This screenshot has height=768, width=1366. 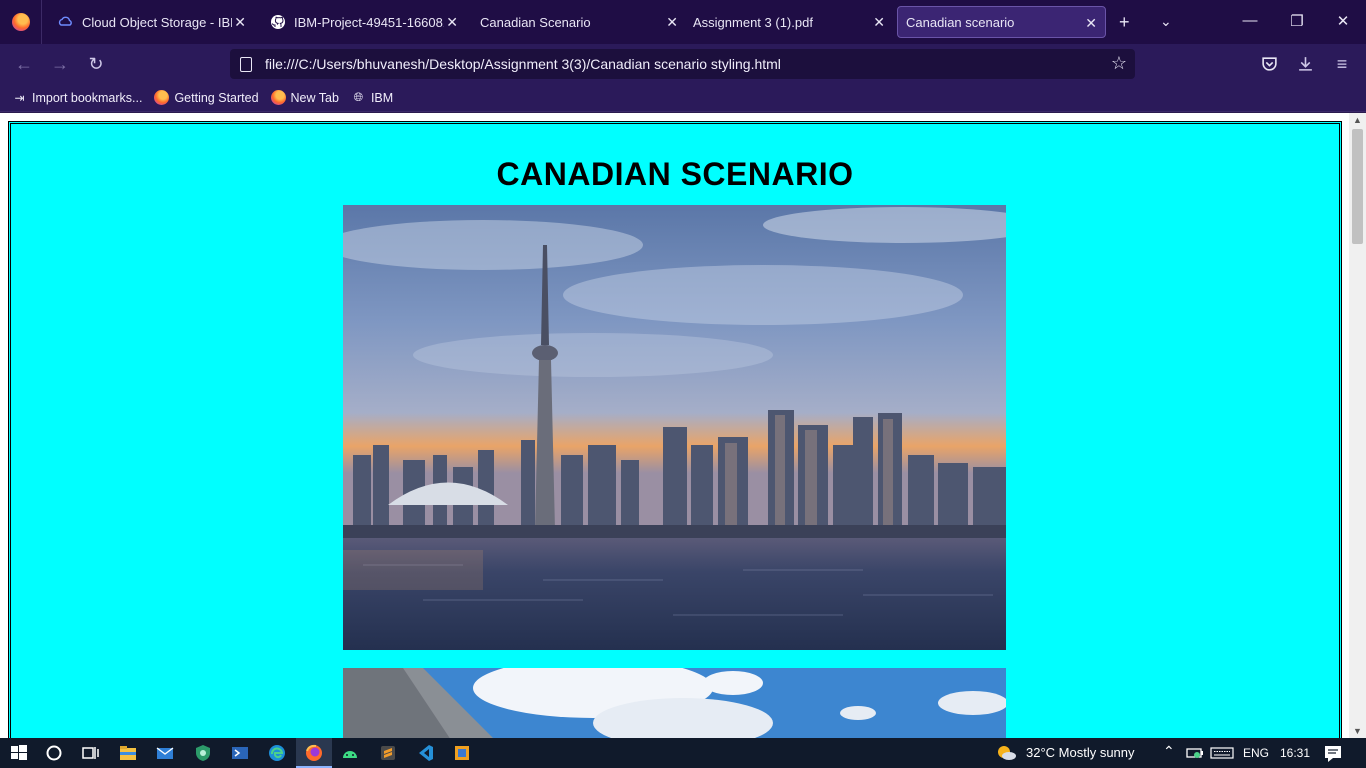 I want to click on reload-icon: ↻, so click(x=96, y=64).